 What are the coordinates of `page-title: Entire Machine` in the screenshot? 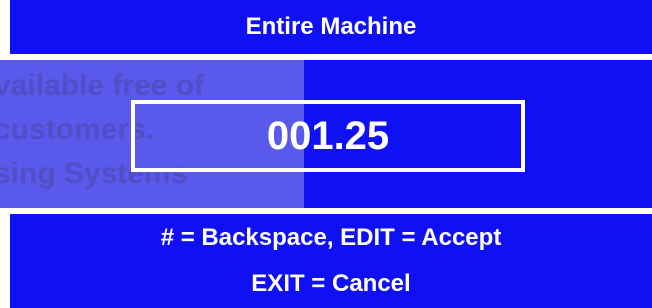 It's located at (331, 26).